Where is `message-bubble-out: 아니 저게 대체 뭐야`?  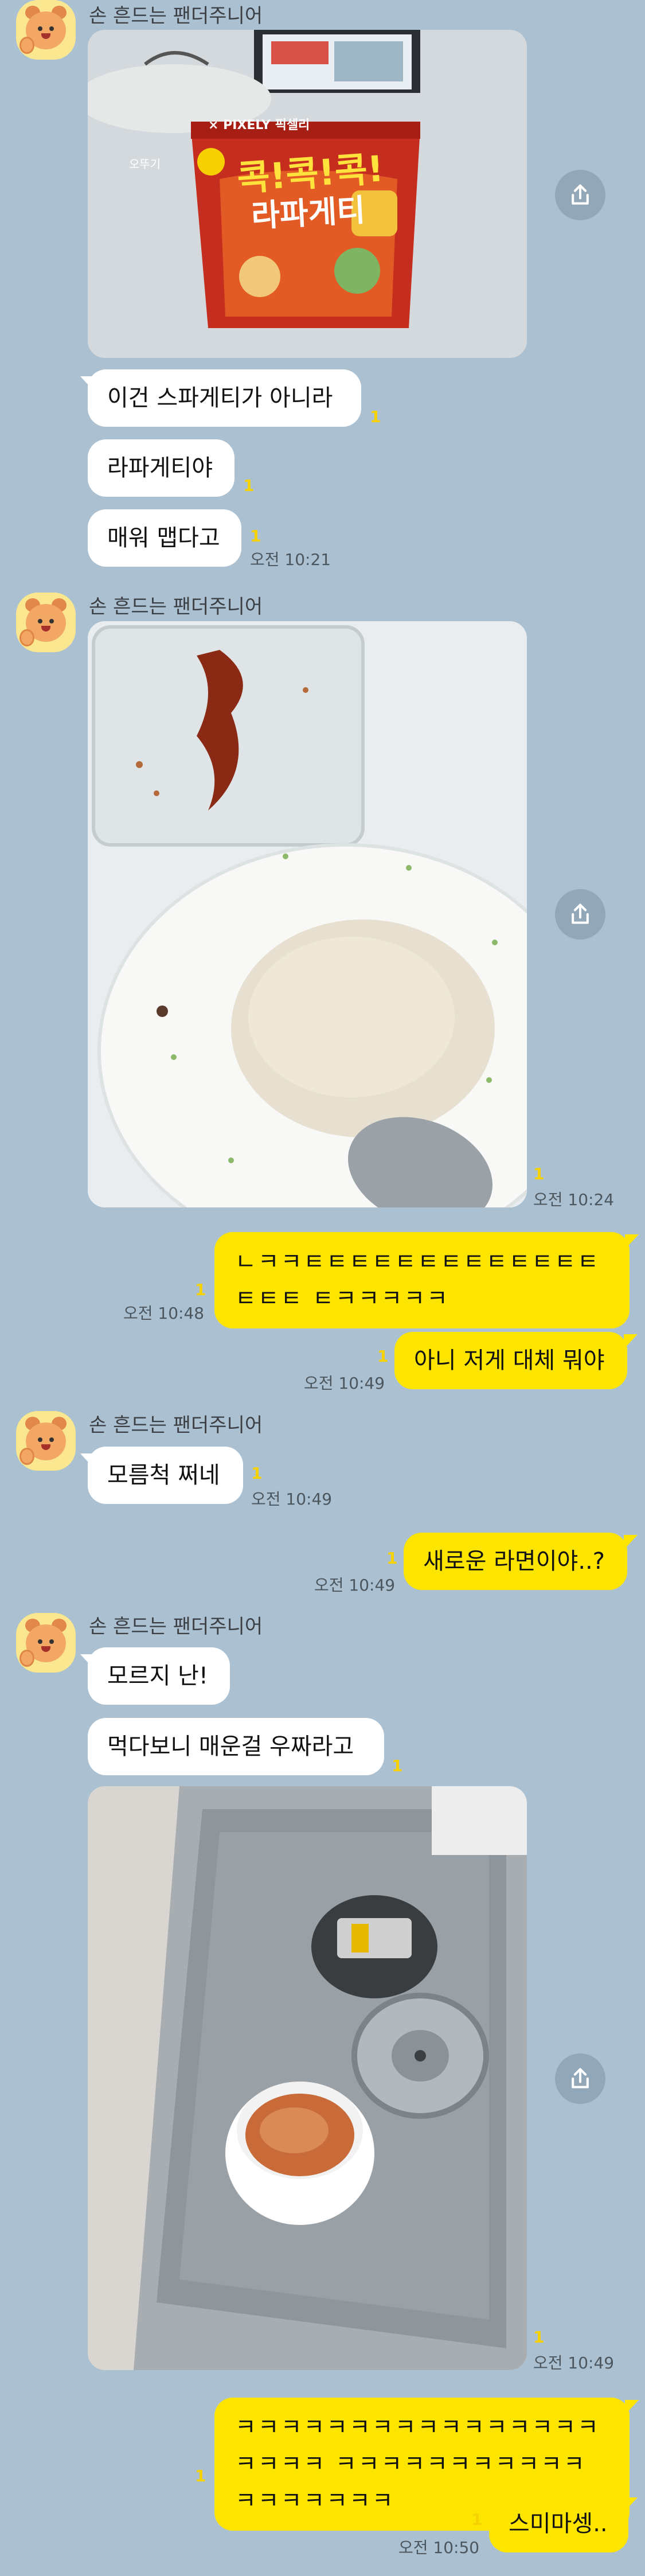 message-bubble-out: 아니 저게 대체 뭐야 is located at coordinates (511, 1360).